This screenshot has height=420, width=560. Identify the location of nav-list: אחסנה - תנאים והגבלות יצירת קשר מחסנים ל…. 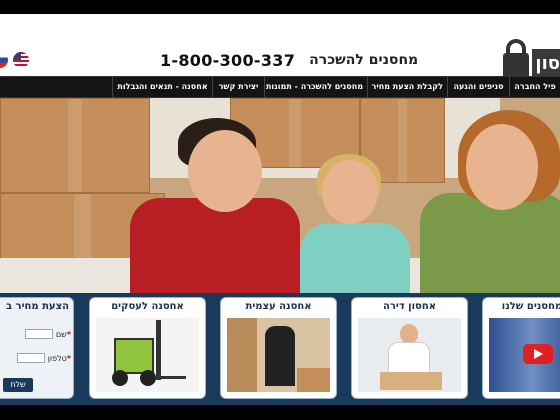
(280, 87).